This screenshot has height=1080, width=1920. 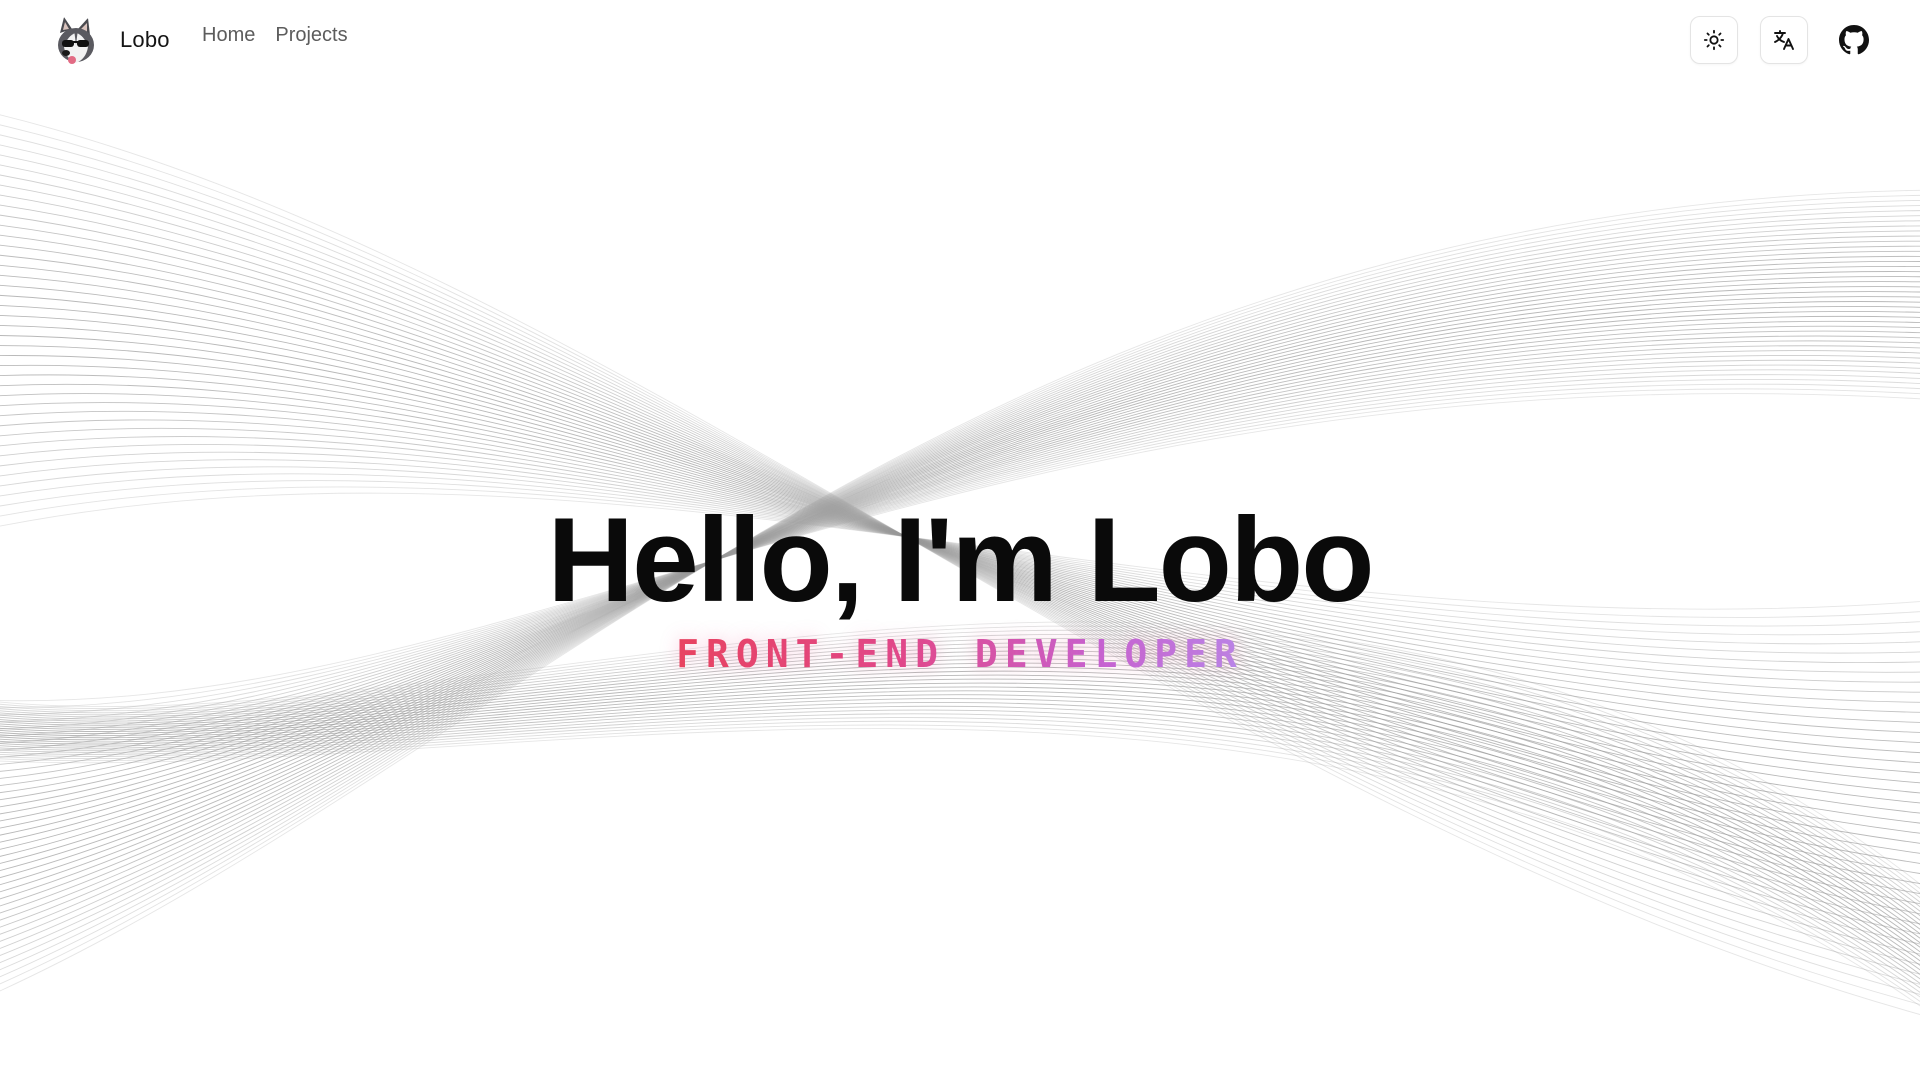 I want to click on language-switch-button, so click(x=1784, y=40).